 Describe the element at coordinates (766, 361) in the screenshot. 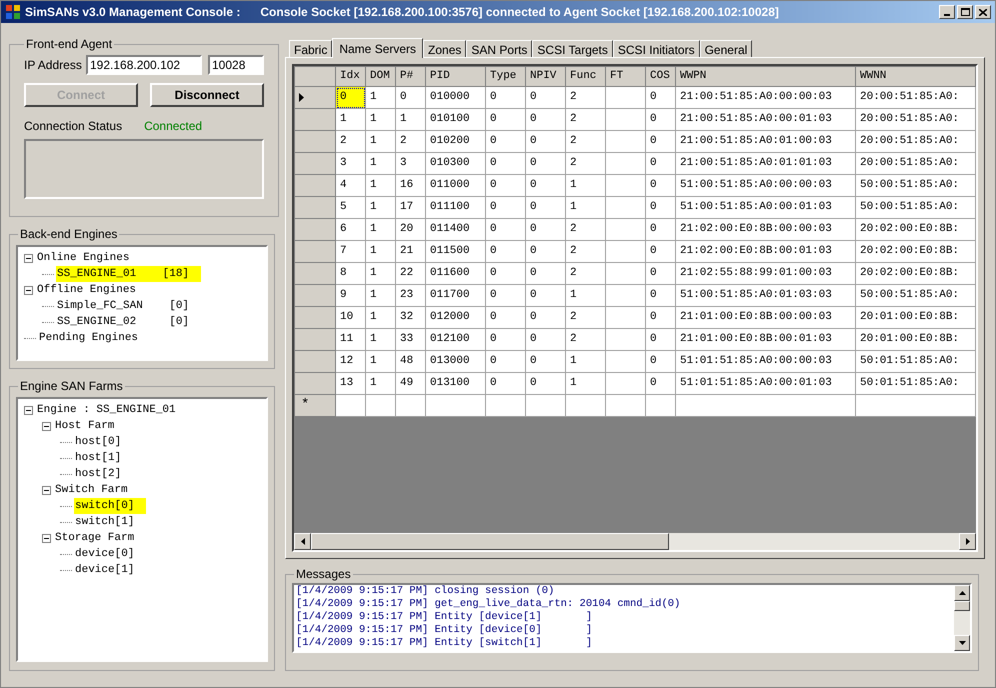

I see `table-cell: 51:01:51:85:A0:00:00:03` at that location.